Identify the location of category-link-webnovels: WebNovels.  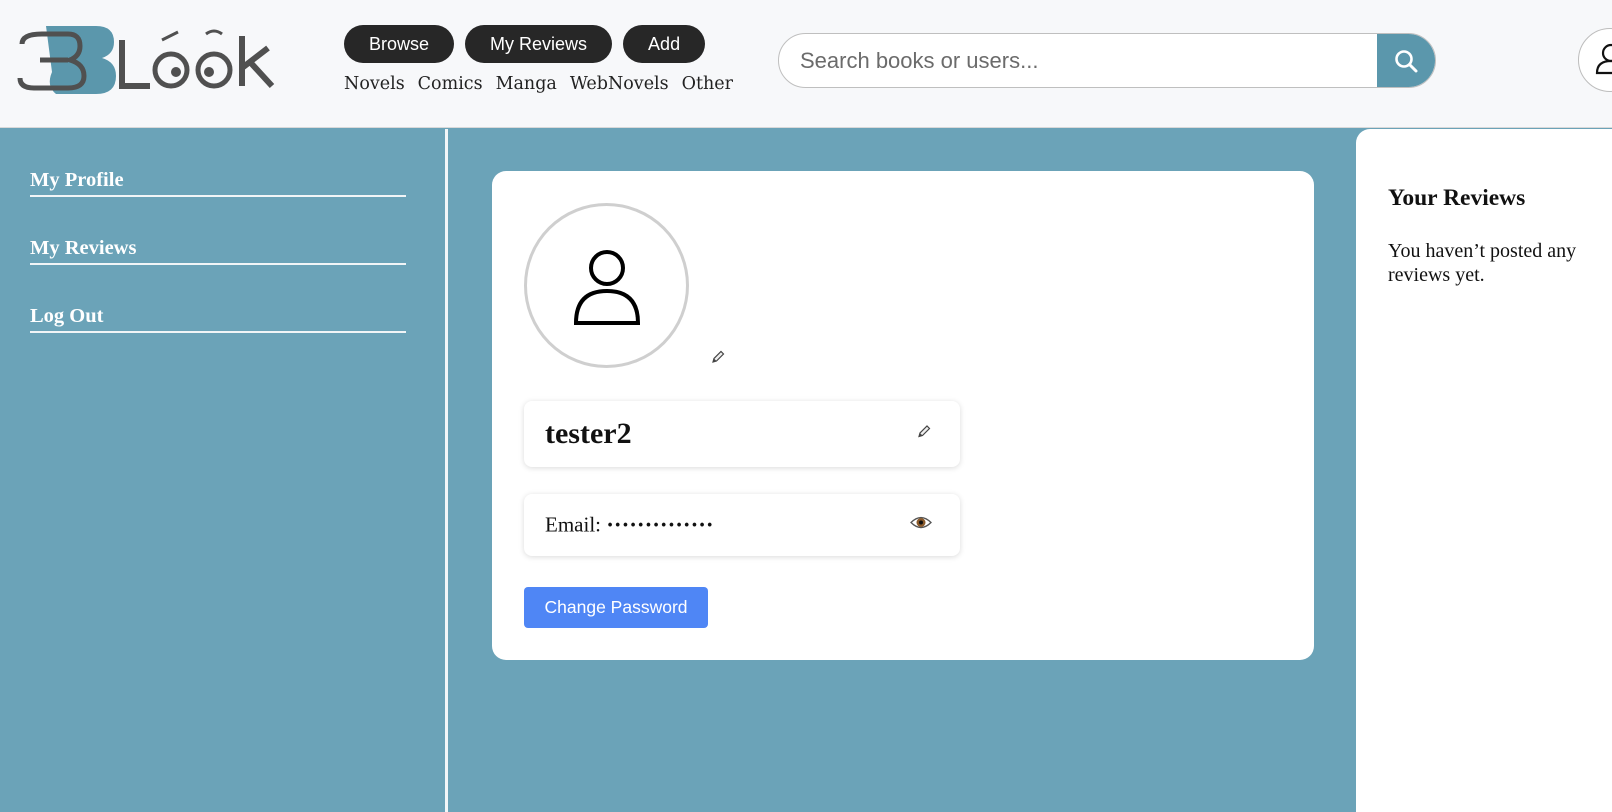
(619, 84).